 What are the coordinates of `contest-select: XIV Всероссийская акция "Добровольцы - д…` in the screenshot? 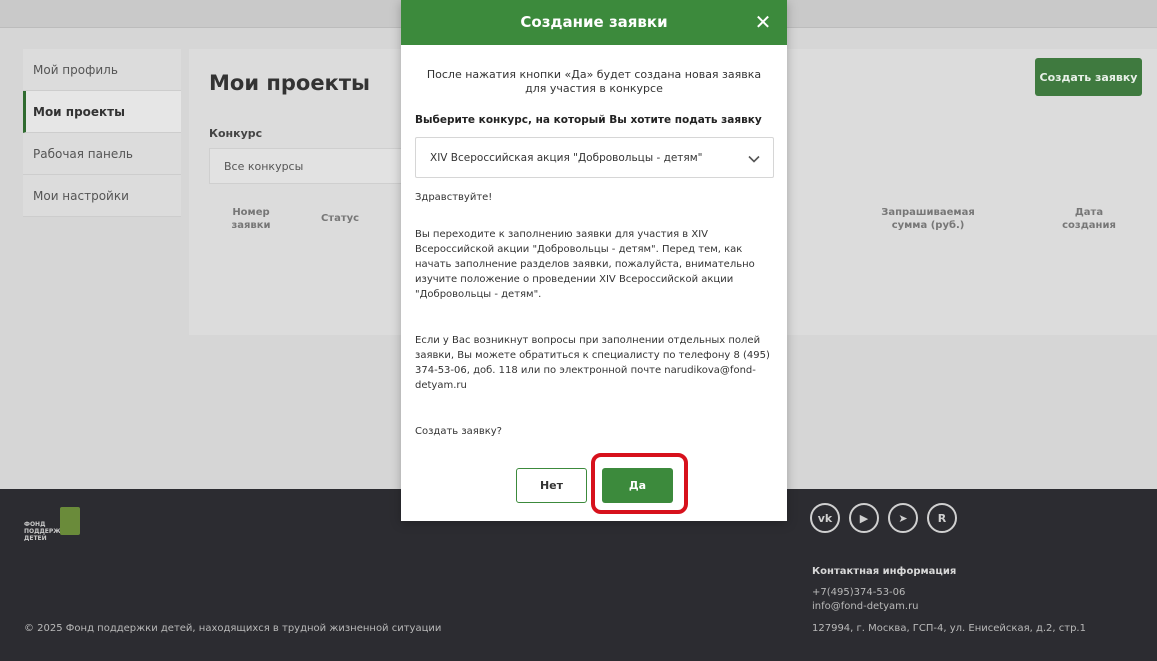 It's located at (594, 157).